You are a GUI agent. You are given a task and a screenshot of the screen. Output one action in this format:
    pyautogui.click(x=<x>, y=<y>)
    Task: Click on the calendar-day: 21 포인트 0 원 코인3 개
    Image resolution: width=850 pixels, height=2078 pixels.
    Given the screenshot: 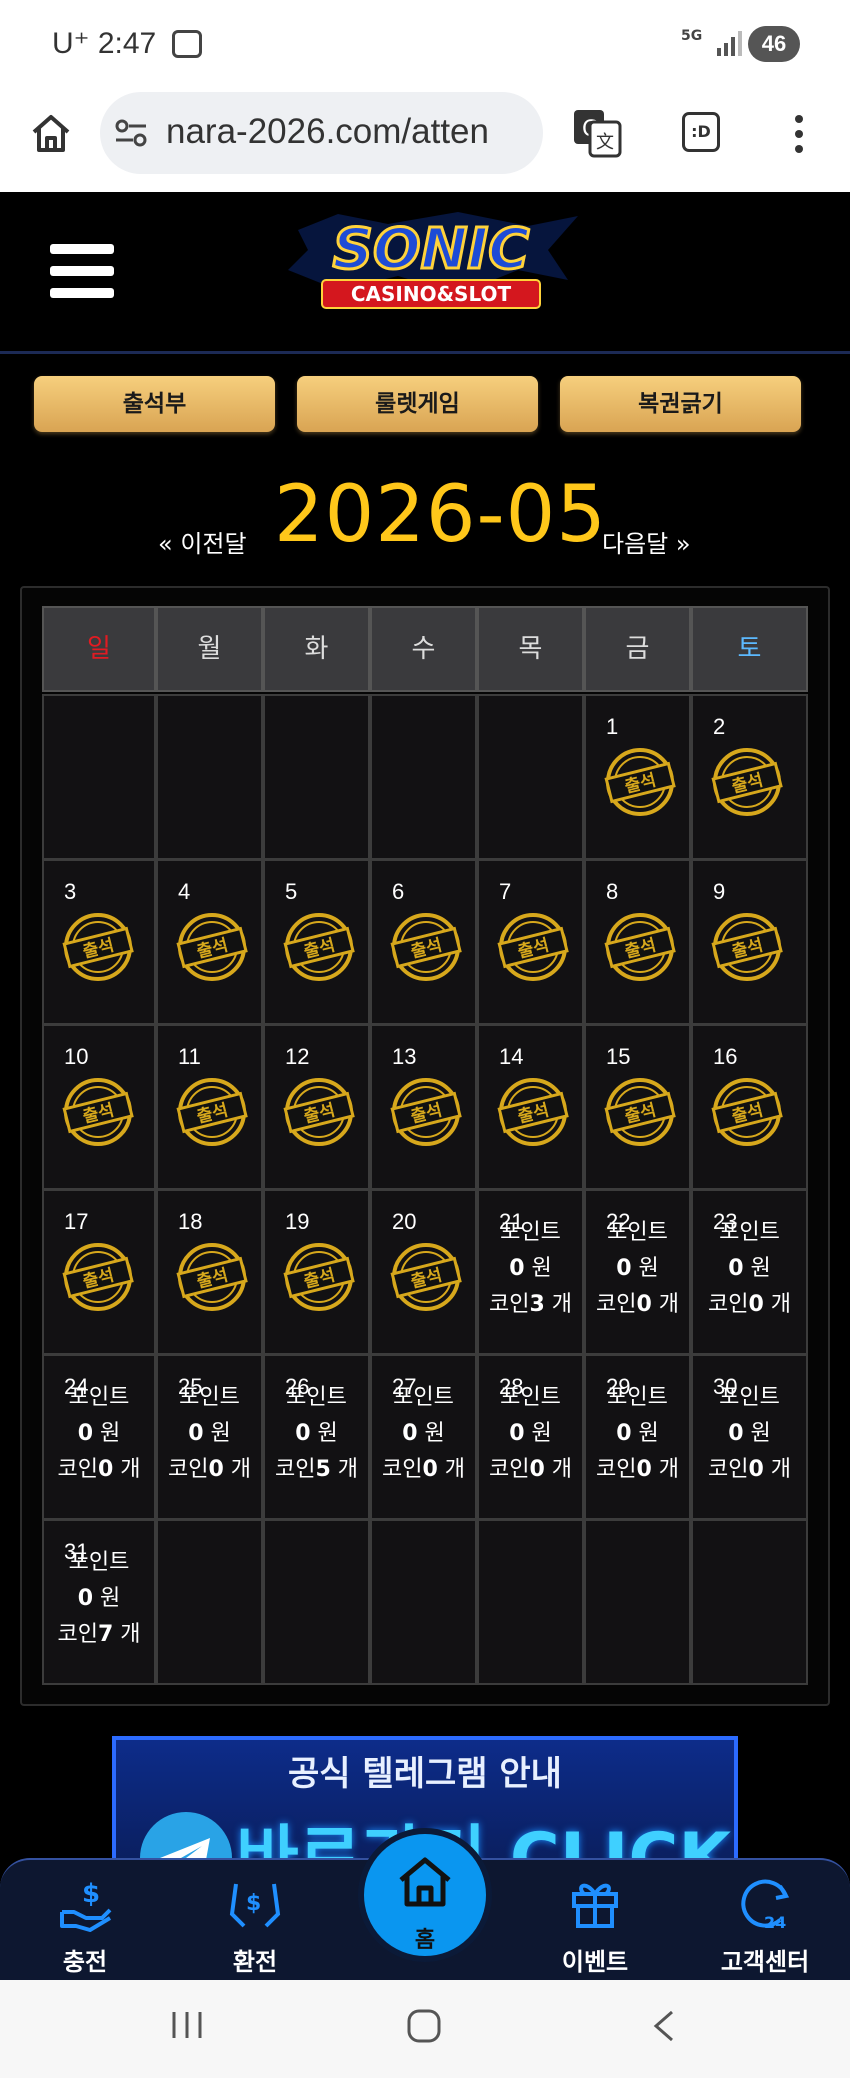 What is the action you would take?
    pyautogui.click(x=530, y=1272)
    